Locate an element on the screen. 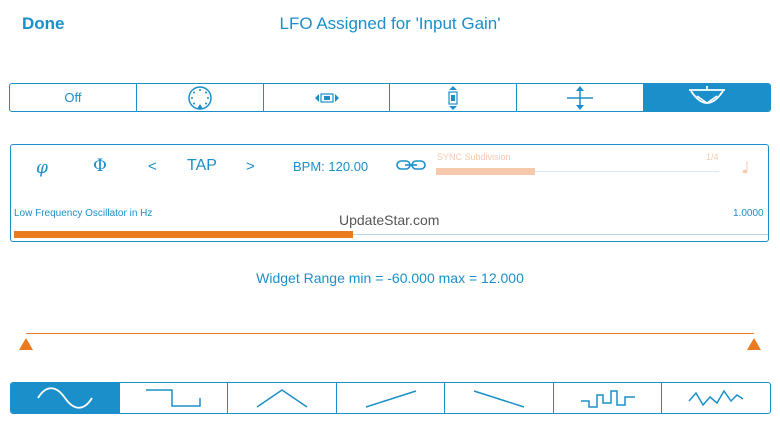 This screenshot has width=780, height=439. lfo-frequency-value: 1.0000 is located at coordinates (748, 213).